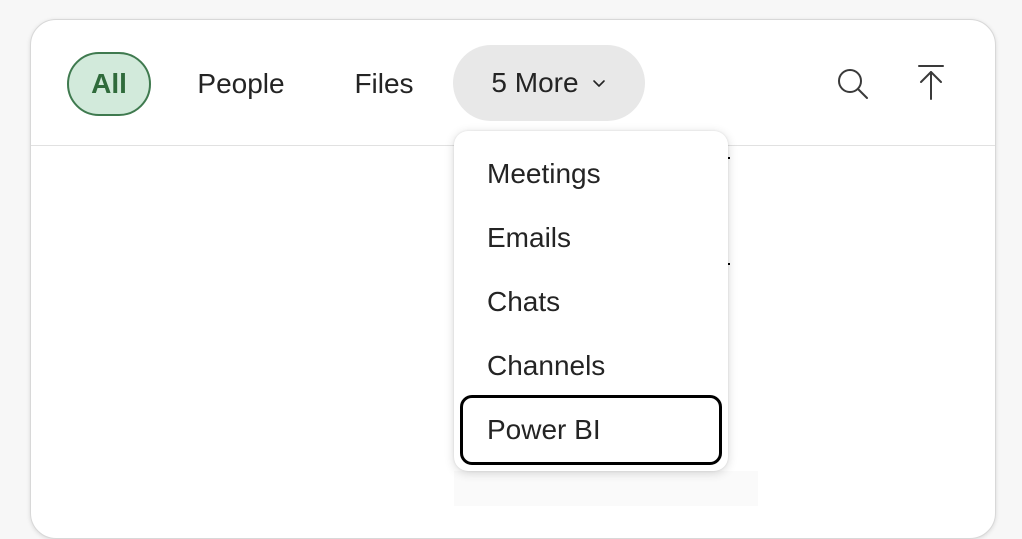 This screenshot has height=539, width=1022. I want to click on more-filters-button: 5 More, so click(549, 83).